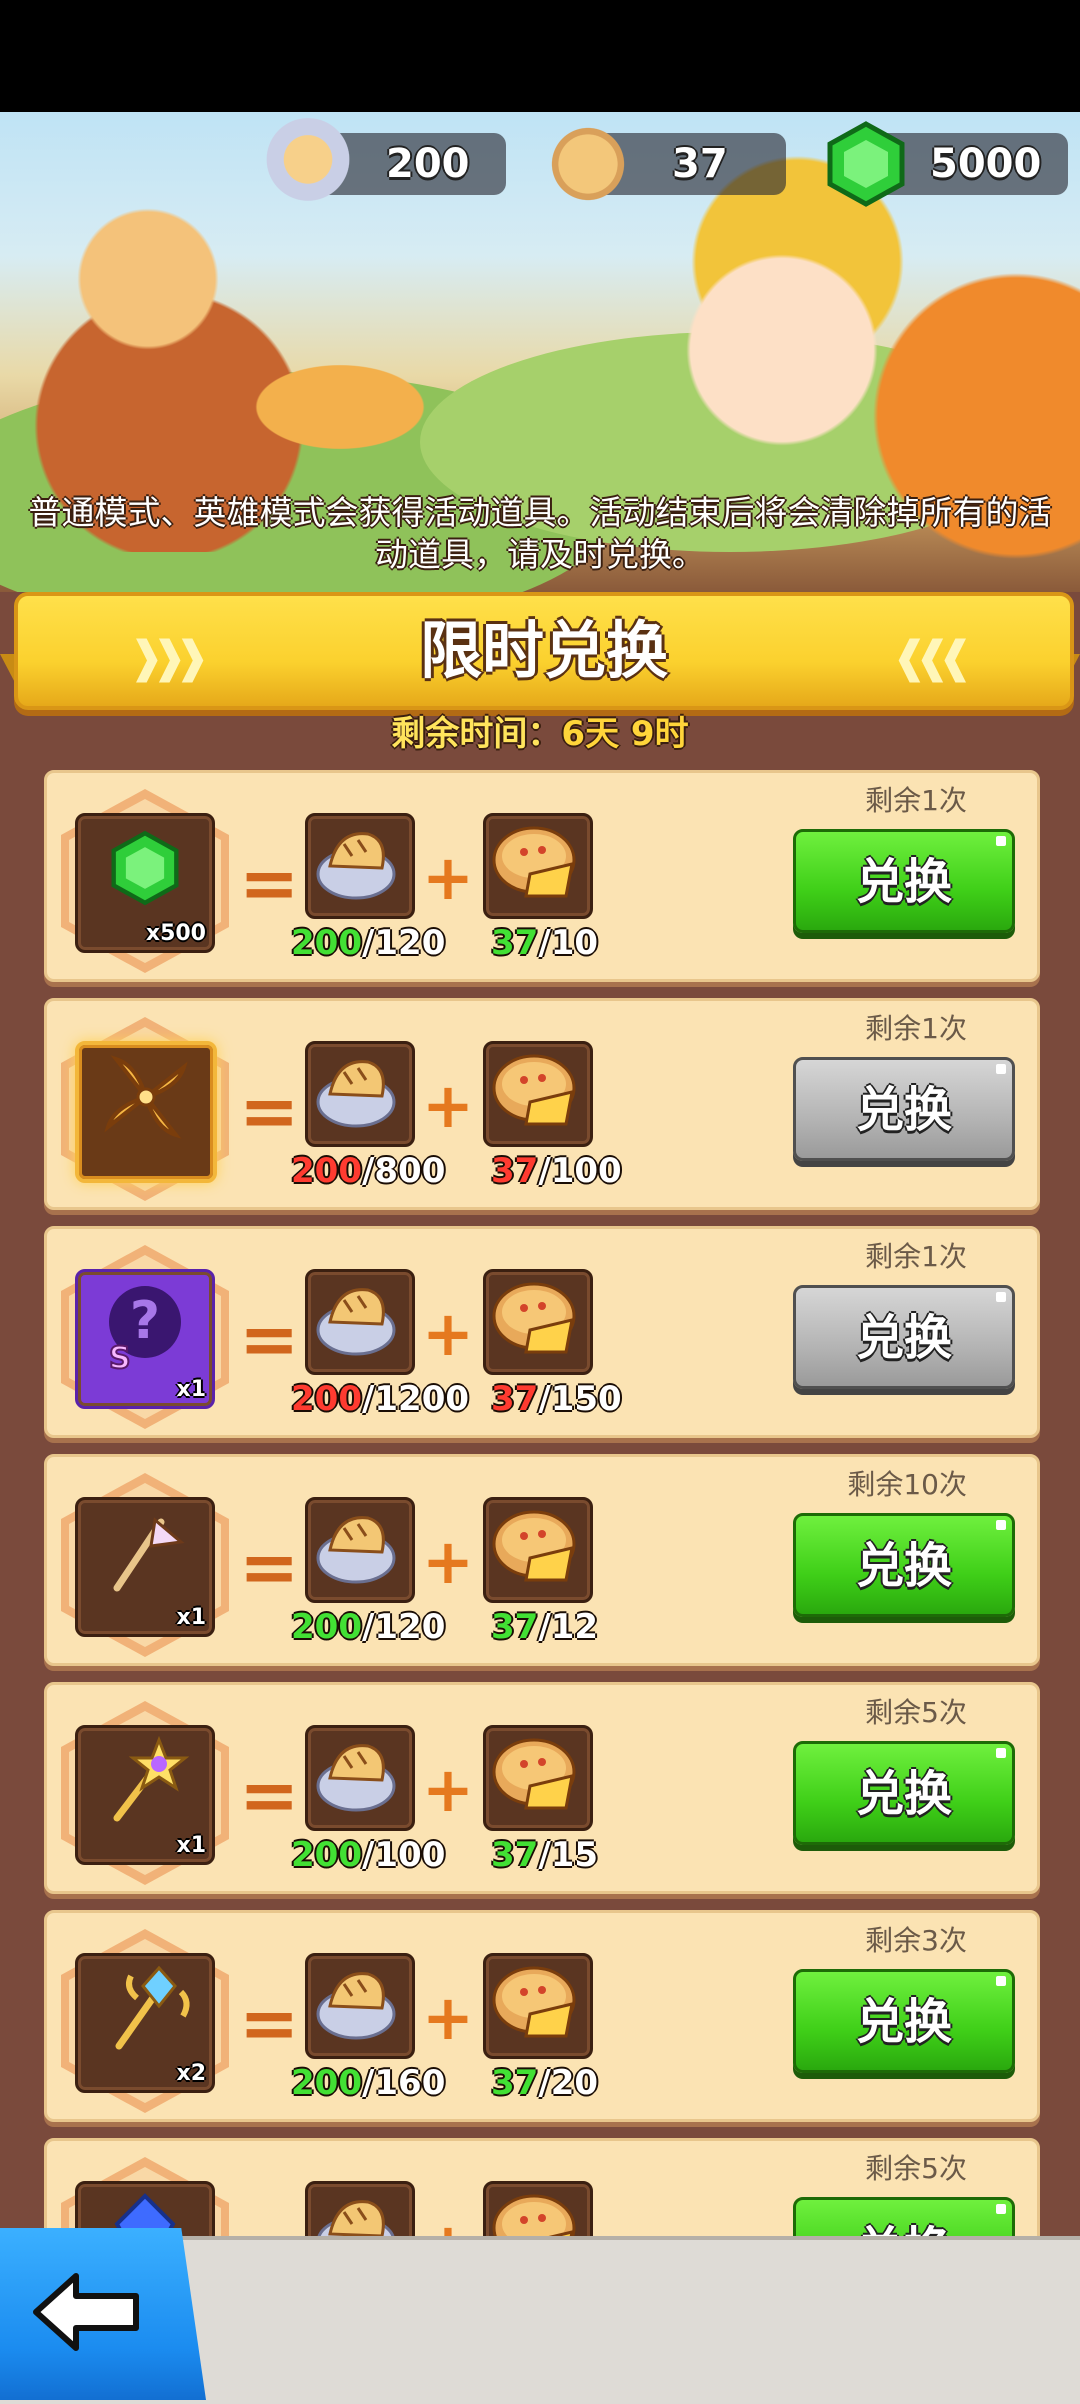 This screenshot has height=2404, width=1080. Describe the element at coordinates (476, 734) in the screenshot. I see `remaining-time-label: 剩余时间：` at that location.